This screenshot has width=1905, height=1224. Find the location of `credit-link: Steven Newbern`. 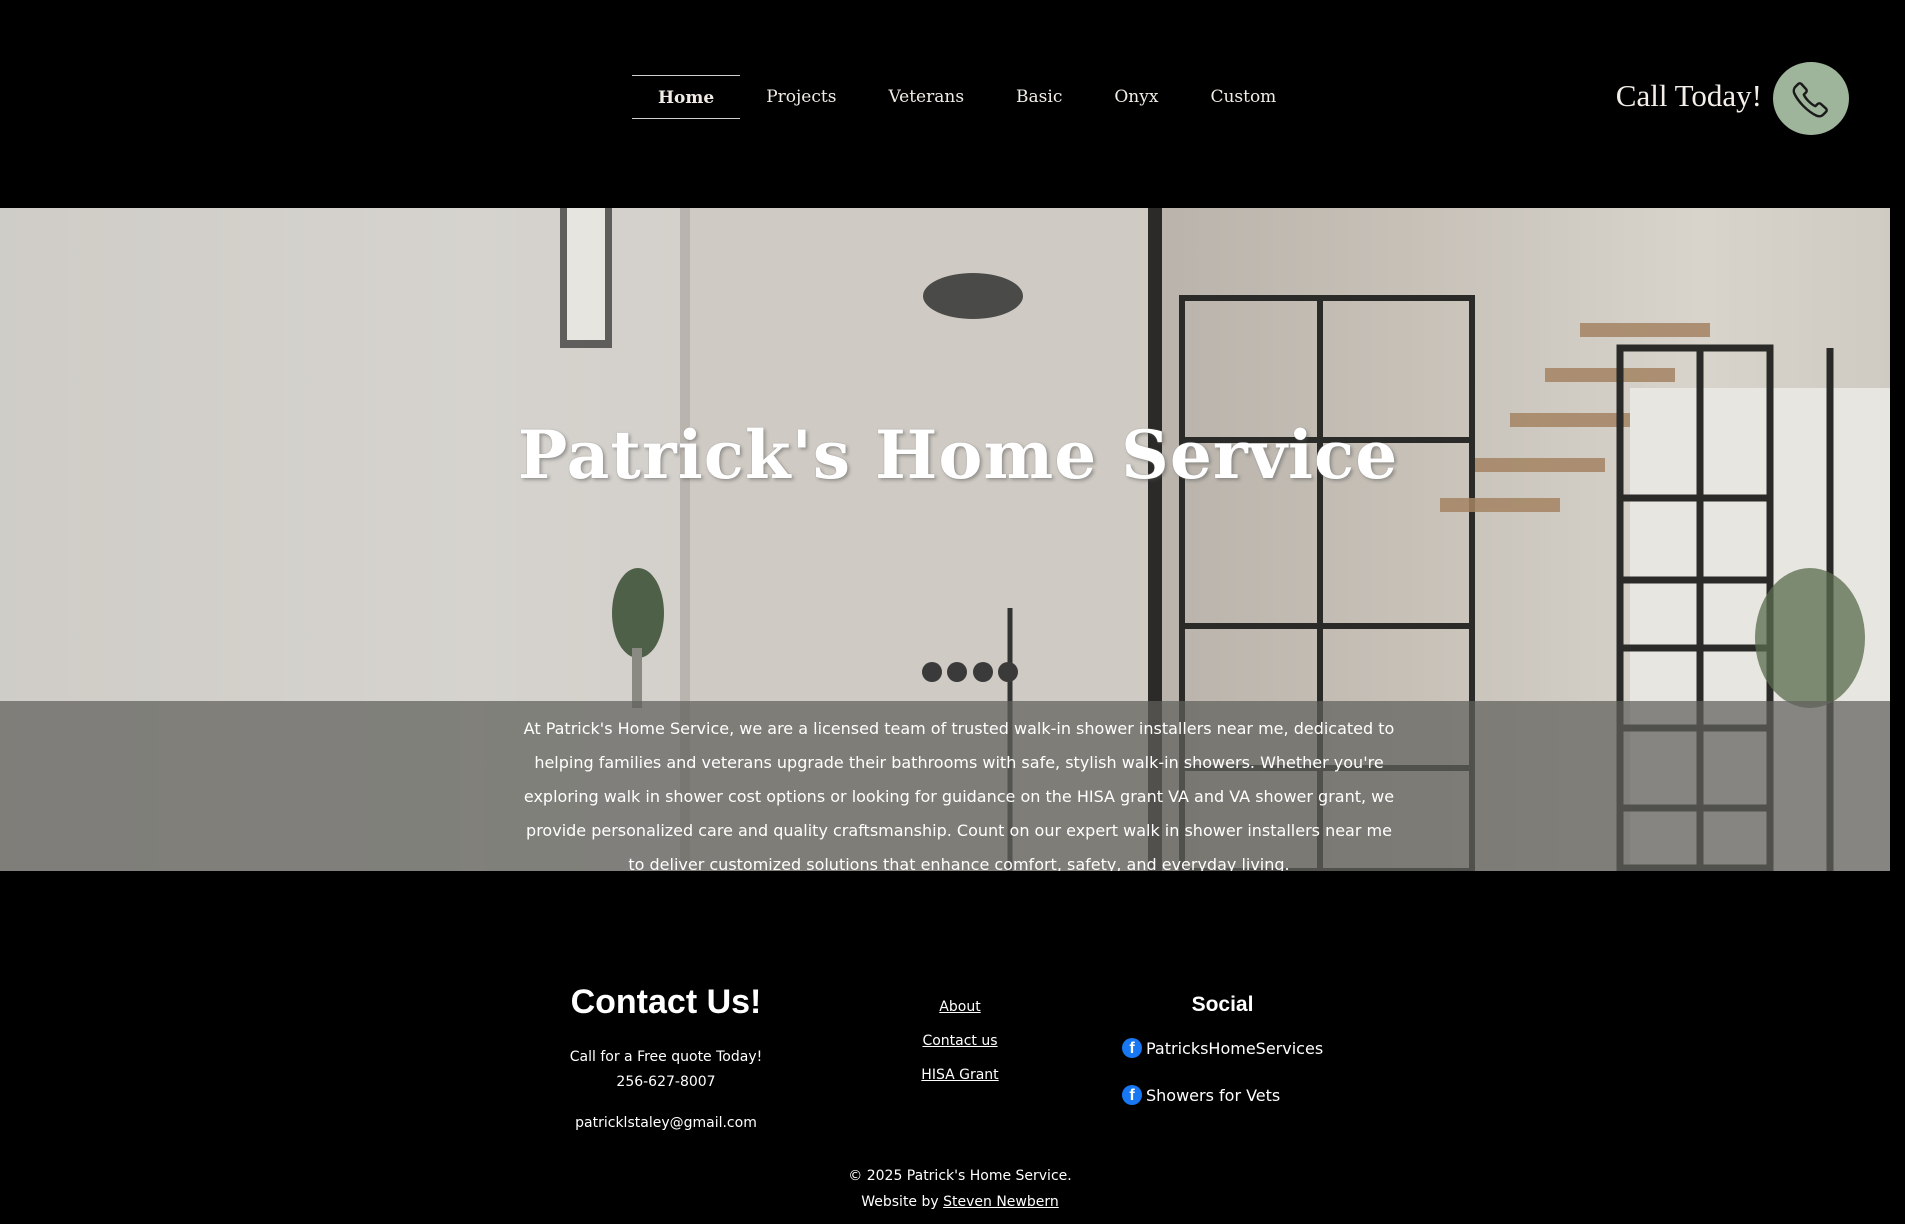

credit-link: Steven Newbern is located at coordinates (1001, 1202).